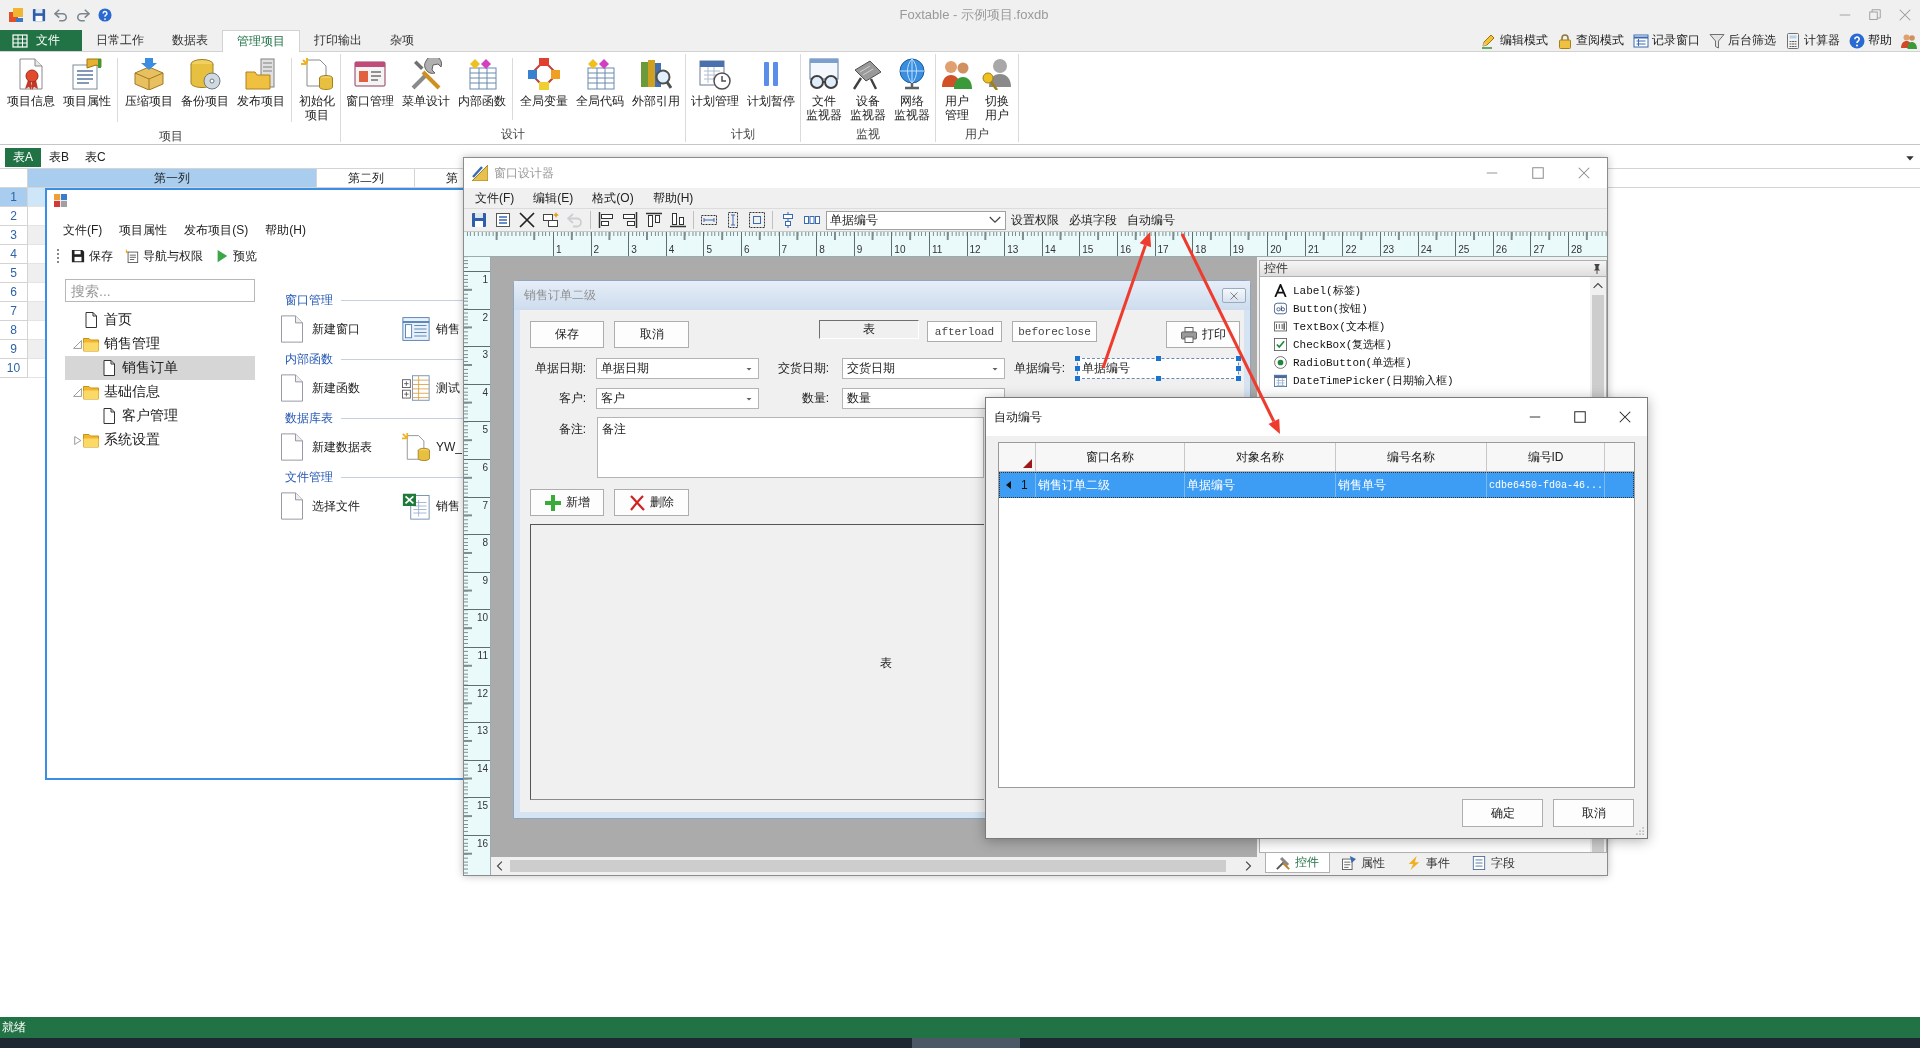  What do you see at coordinates (606, 220) in the screenshot?
I see `align-left-icon` at bounding box center [606, 220].